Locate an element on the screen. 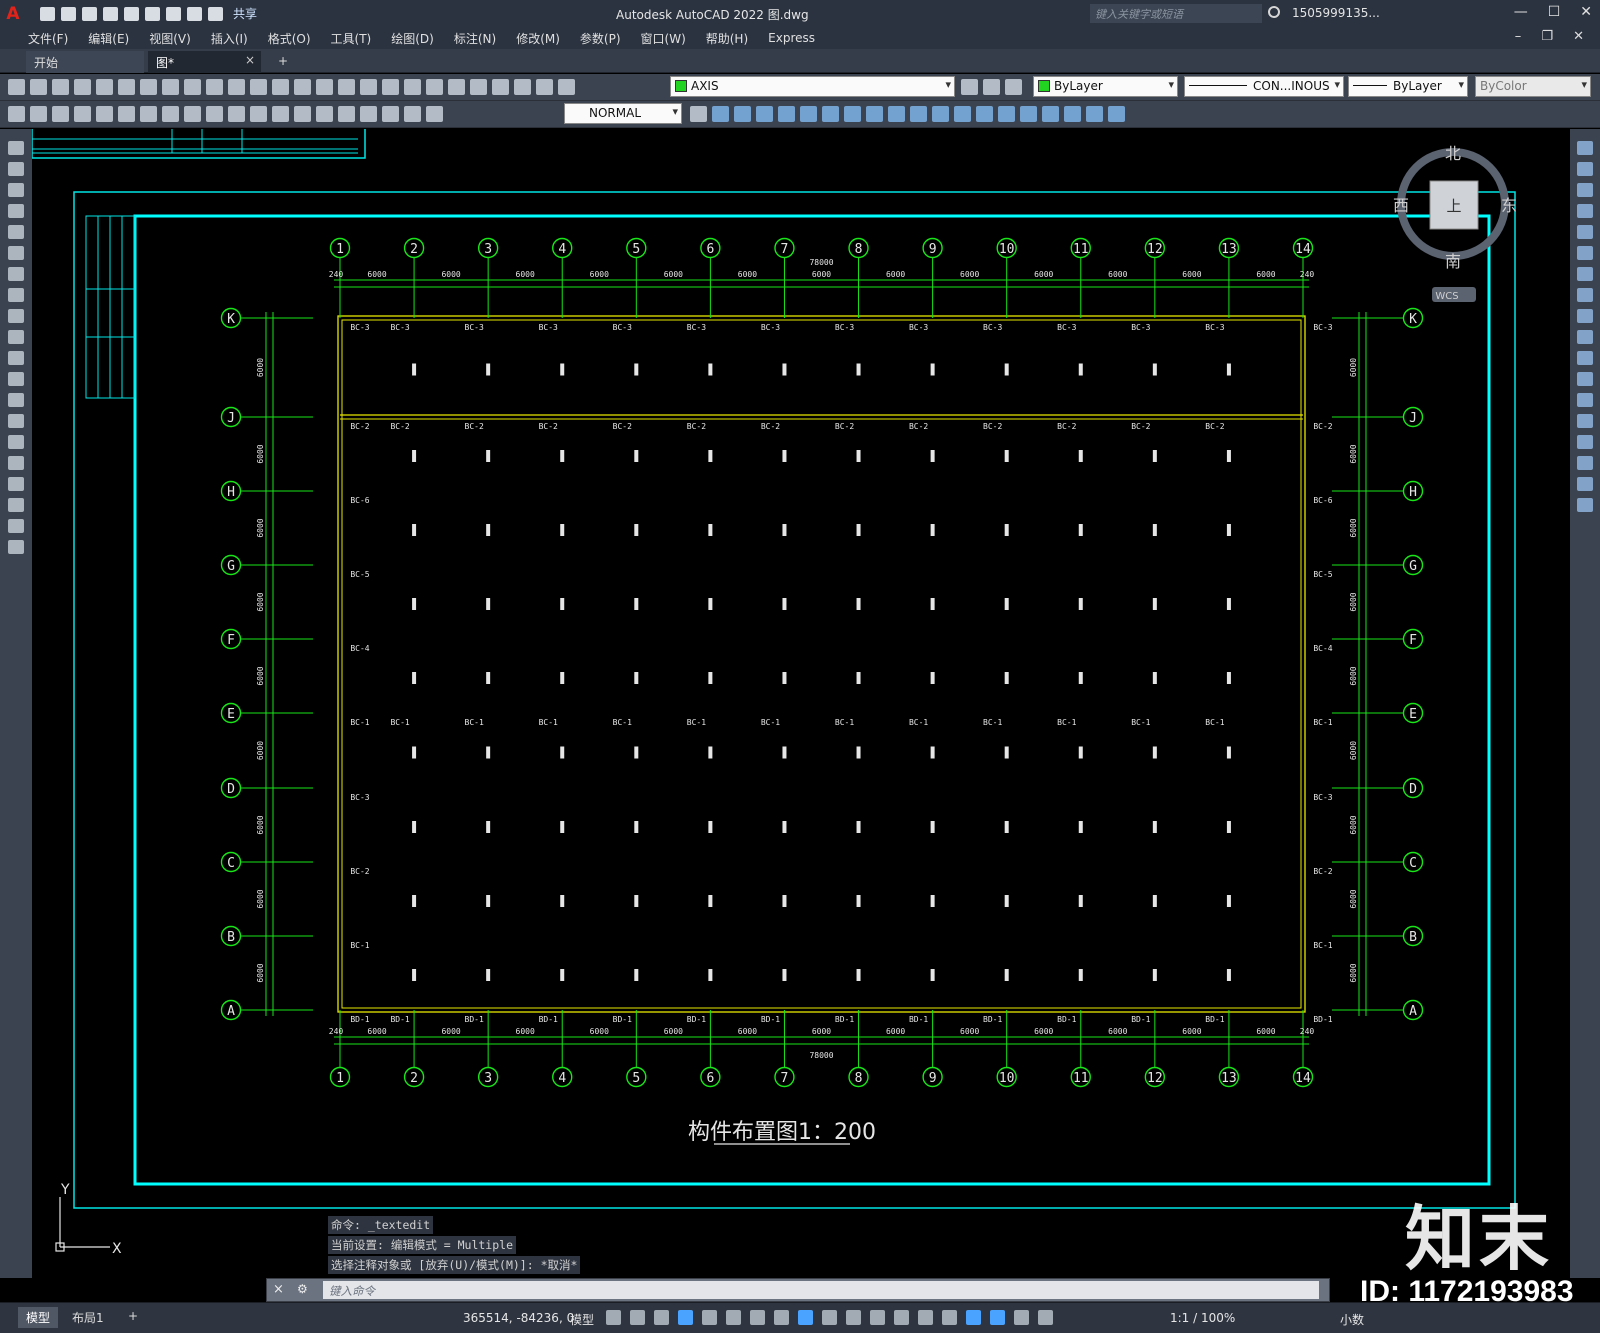  tab-model: 模型 is located at coordinates (38, 1317).